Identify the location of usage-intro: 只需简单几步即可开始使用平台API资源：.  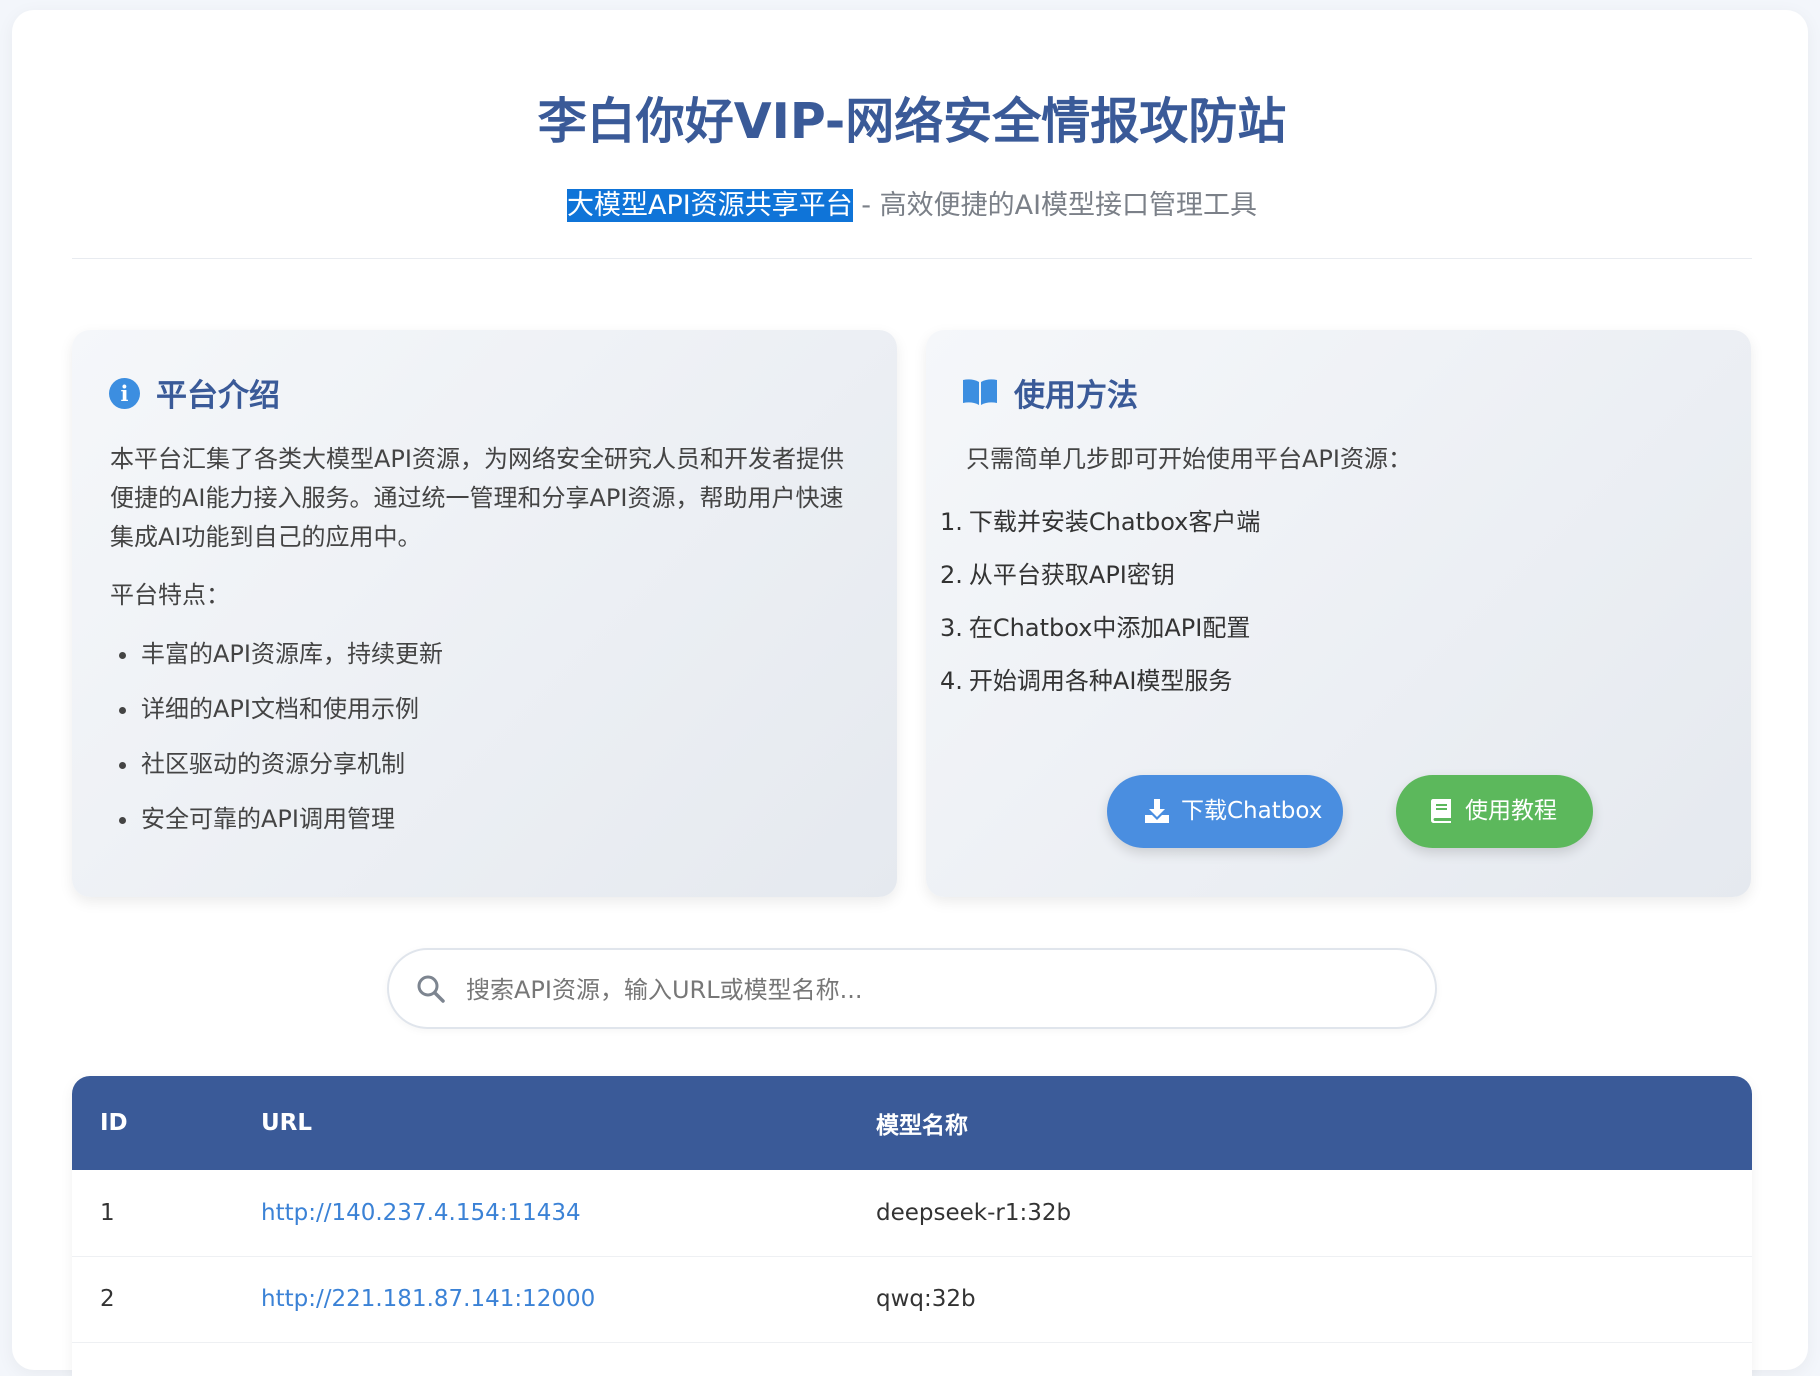
(1189, 459).